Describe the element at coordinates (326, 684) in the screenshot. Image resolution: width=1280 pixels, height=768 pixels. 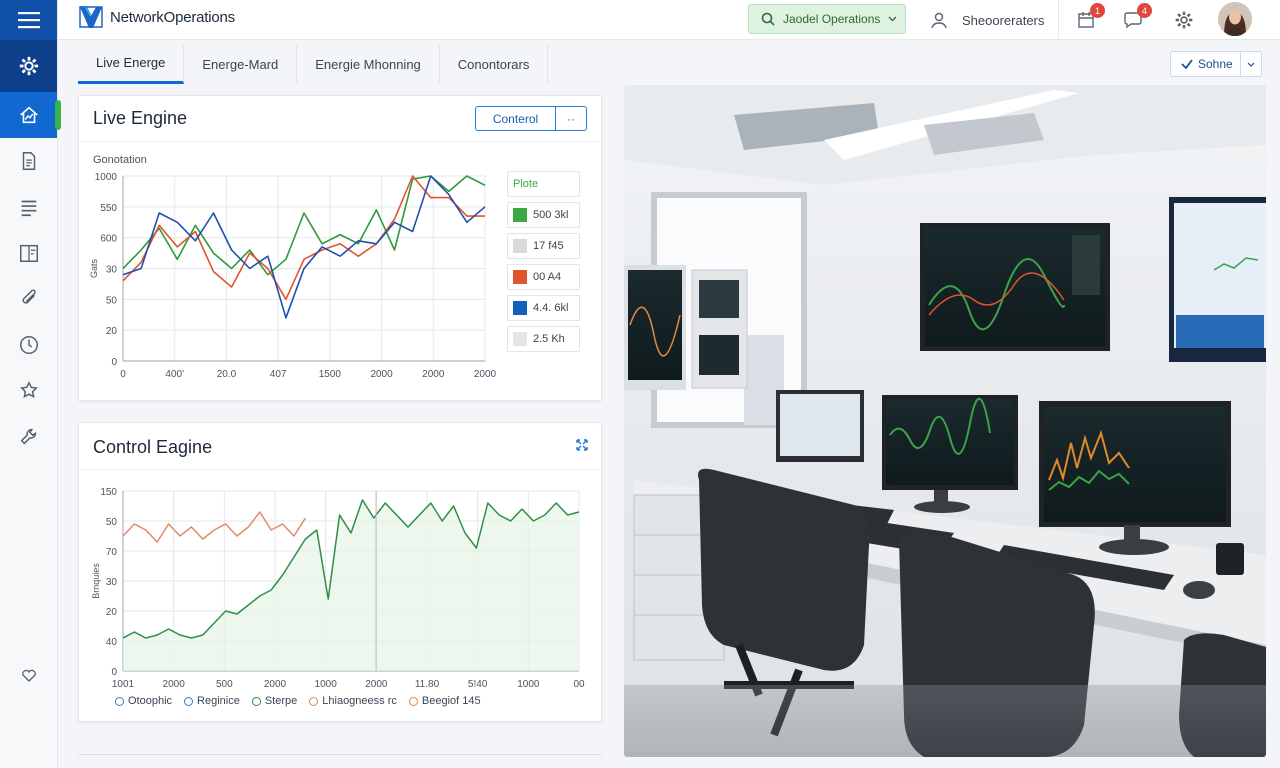
I see `x-tick-label: 1000` at that location.